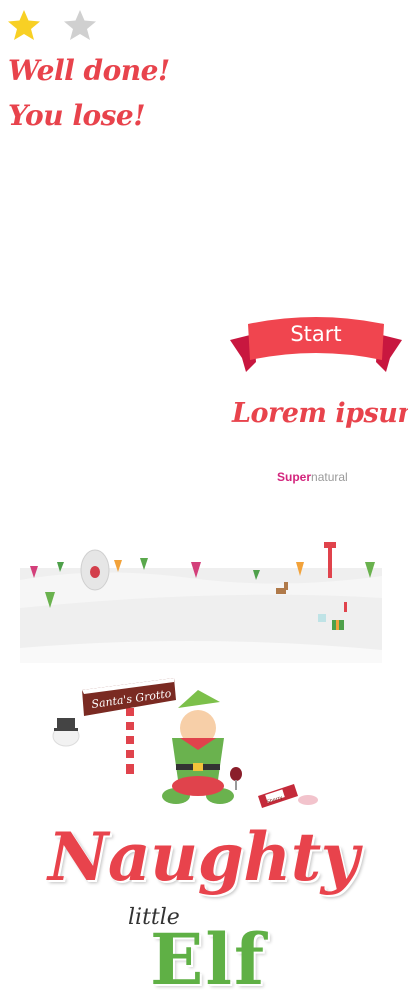 The height and width of the screenshot is (1001, 408). What do you see at coordinates (316, 334) in the screenshot?
I see `start-button-label: Start` at bounding box center [316, 334].